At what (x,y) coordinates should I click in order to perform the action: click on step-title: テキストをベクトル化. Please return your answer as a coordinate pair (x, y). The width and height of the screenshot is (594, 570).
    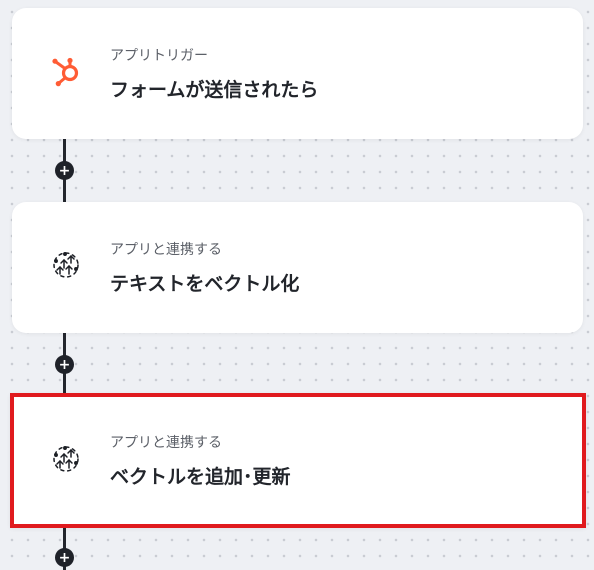
    Looking at the image, I should click on (205, 284).